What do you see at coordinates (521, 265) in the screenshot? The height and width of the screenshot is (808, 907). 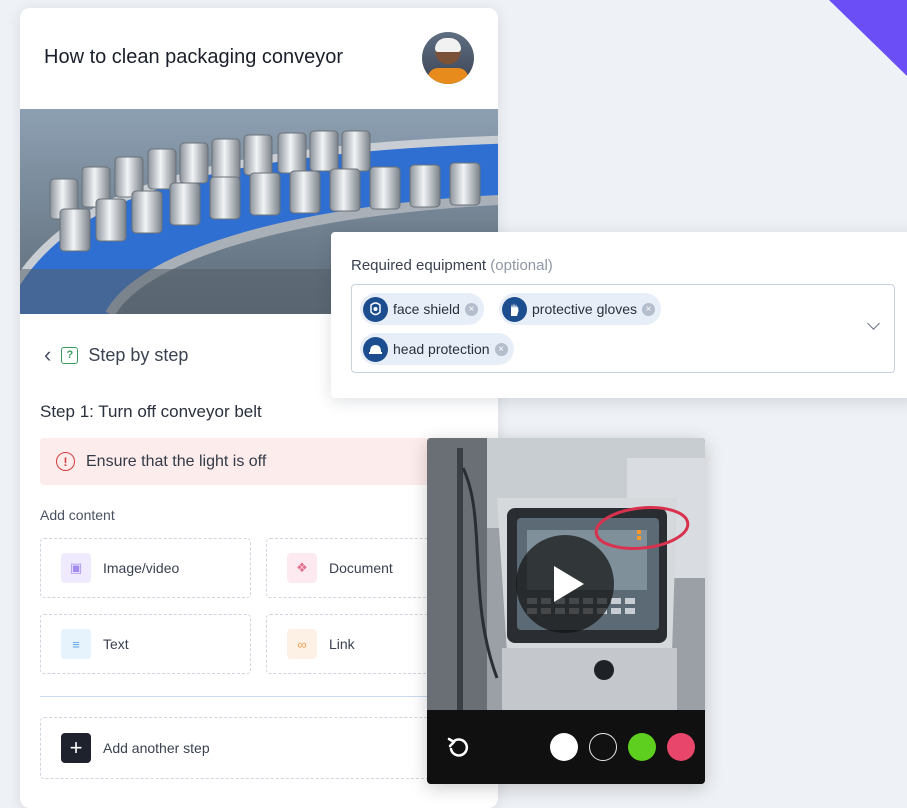 I see `equipment-optional-text: (optional)` at bounding box center [521, 265].